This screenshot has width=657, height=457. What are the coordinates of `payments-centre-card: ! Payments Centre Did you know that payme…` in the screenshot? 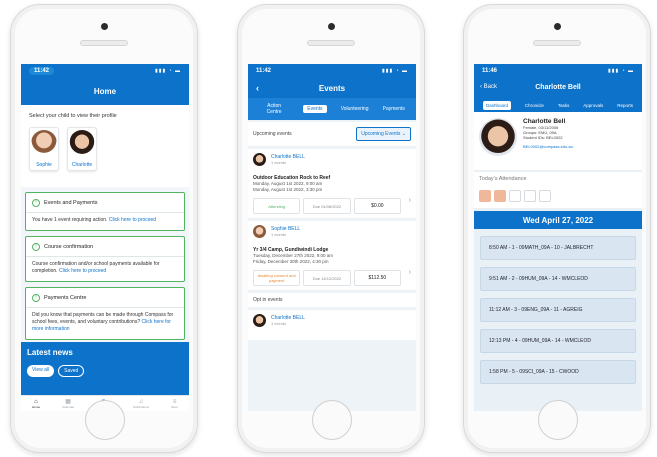 It's located at (105, 313).